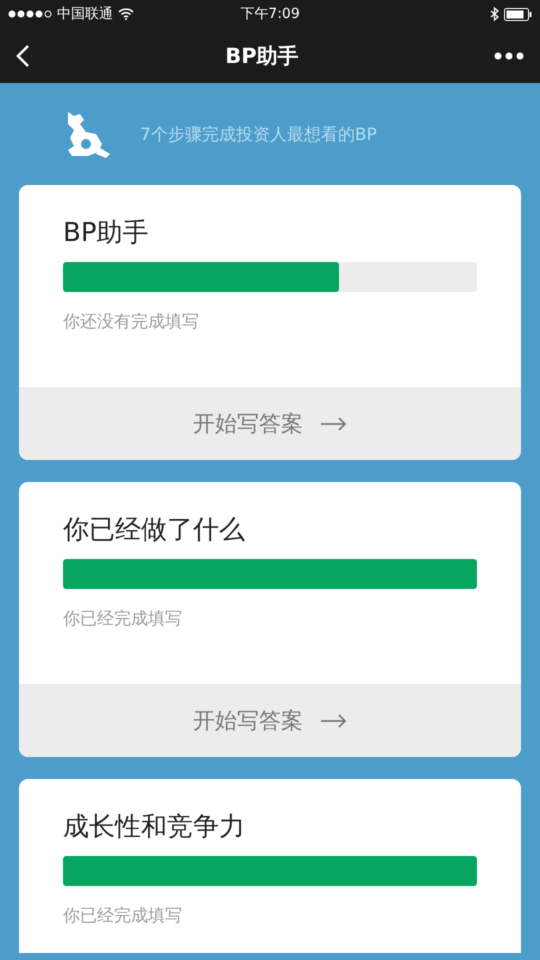 The height and width of the screenshot is (960, 540). I want to click on bluetooth-icon, so click(495, 14).